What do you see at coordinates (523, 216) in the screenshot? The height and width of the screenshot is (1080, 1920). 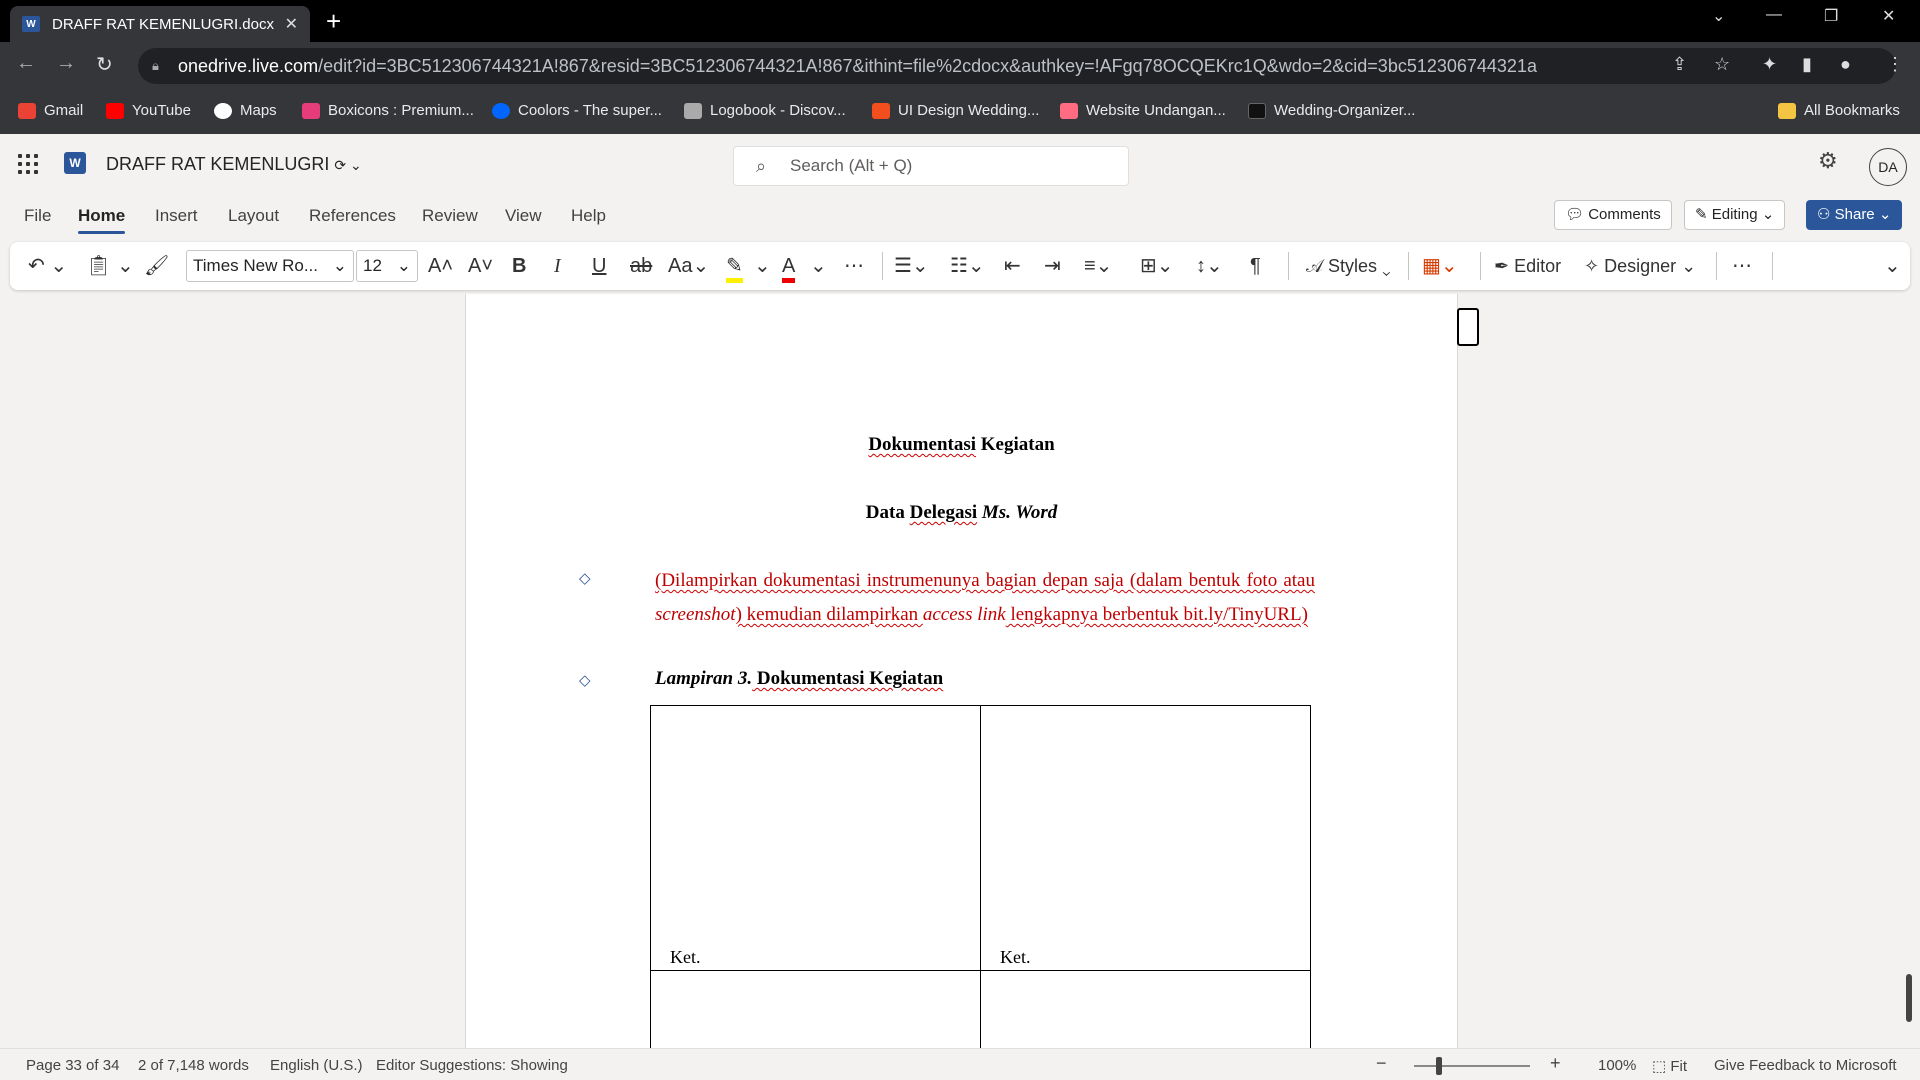 I see `tab-view: View` at bounding box center [523, 216].